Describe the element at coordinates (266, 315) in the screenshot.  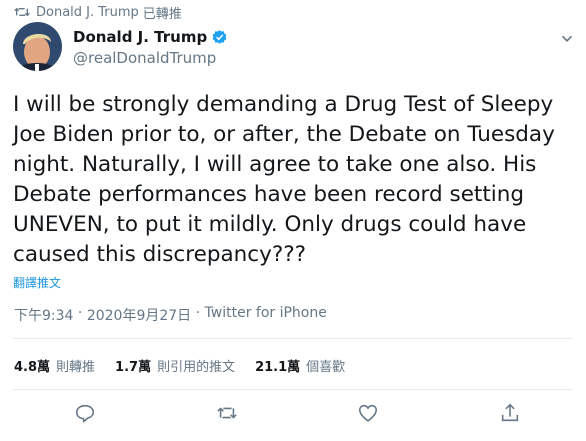
I see `tweet-source: Twitter for iPhone` at that location.